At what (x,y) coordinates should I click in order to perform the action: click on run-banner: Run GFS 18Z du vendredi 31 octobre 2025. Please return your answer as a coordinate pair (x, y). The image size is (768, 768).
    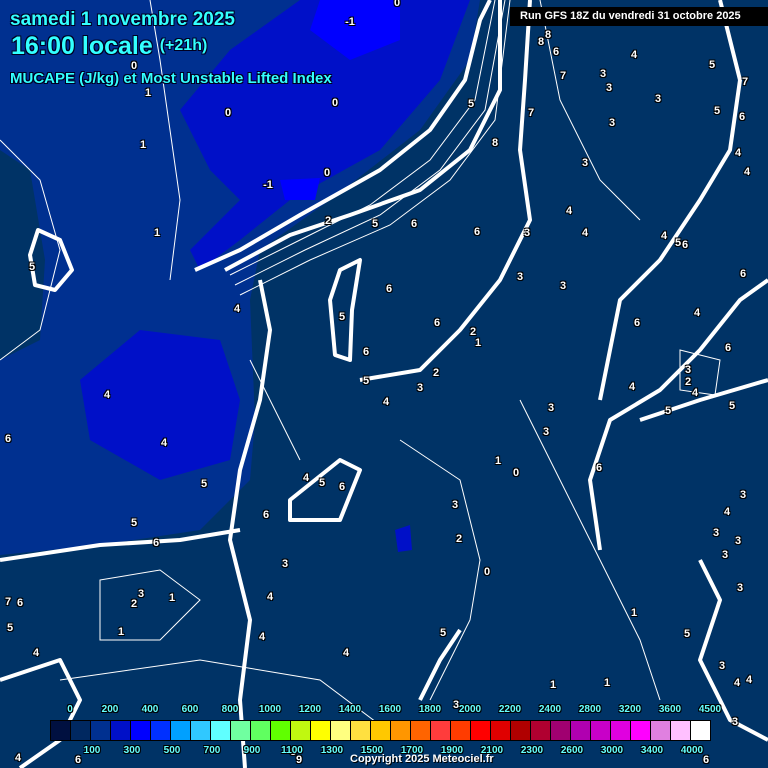
    Looking at the image, I should click on (639, 16).